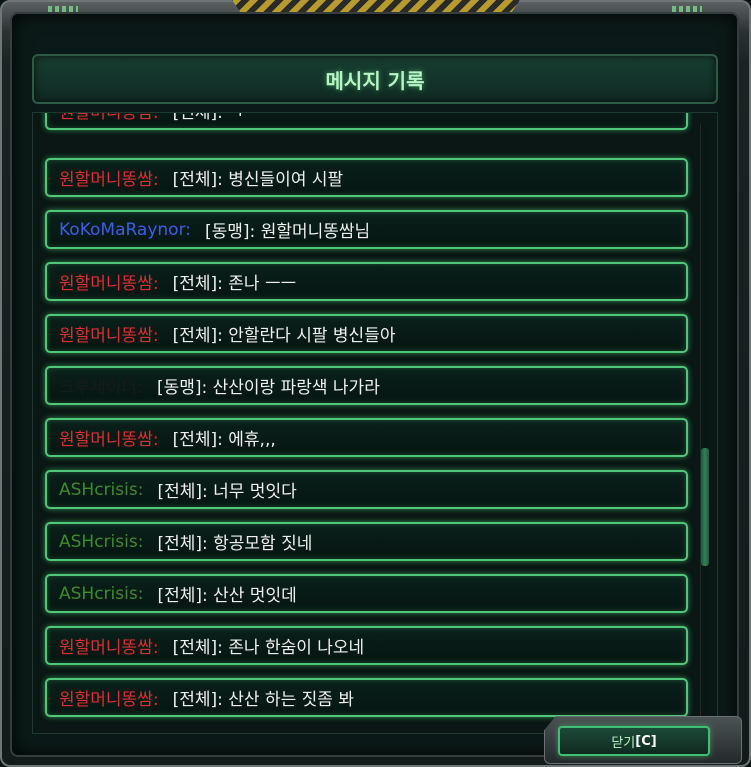  Describe the element at coordinates (705, 507) in the screenshot. I see `scrollbar-thumb` at that location.